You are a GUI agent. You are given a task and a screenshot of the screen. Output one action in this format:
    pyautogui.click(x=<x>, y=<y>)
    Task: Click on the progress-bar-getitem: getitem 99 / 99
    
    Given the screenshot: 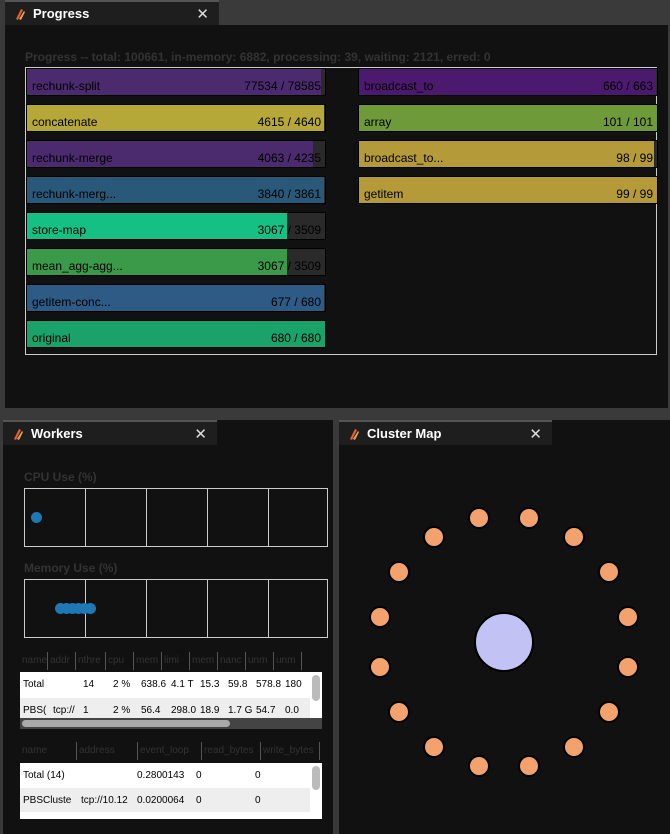 What is the action you would take?
    pyautogui.click(x=508, y=190)
    